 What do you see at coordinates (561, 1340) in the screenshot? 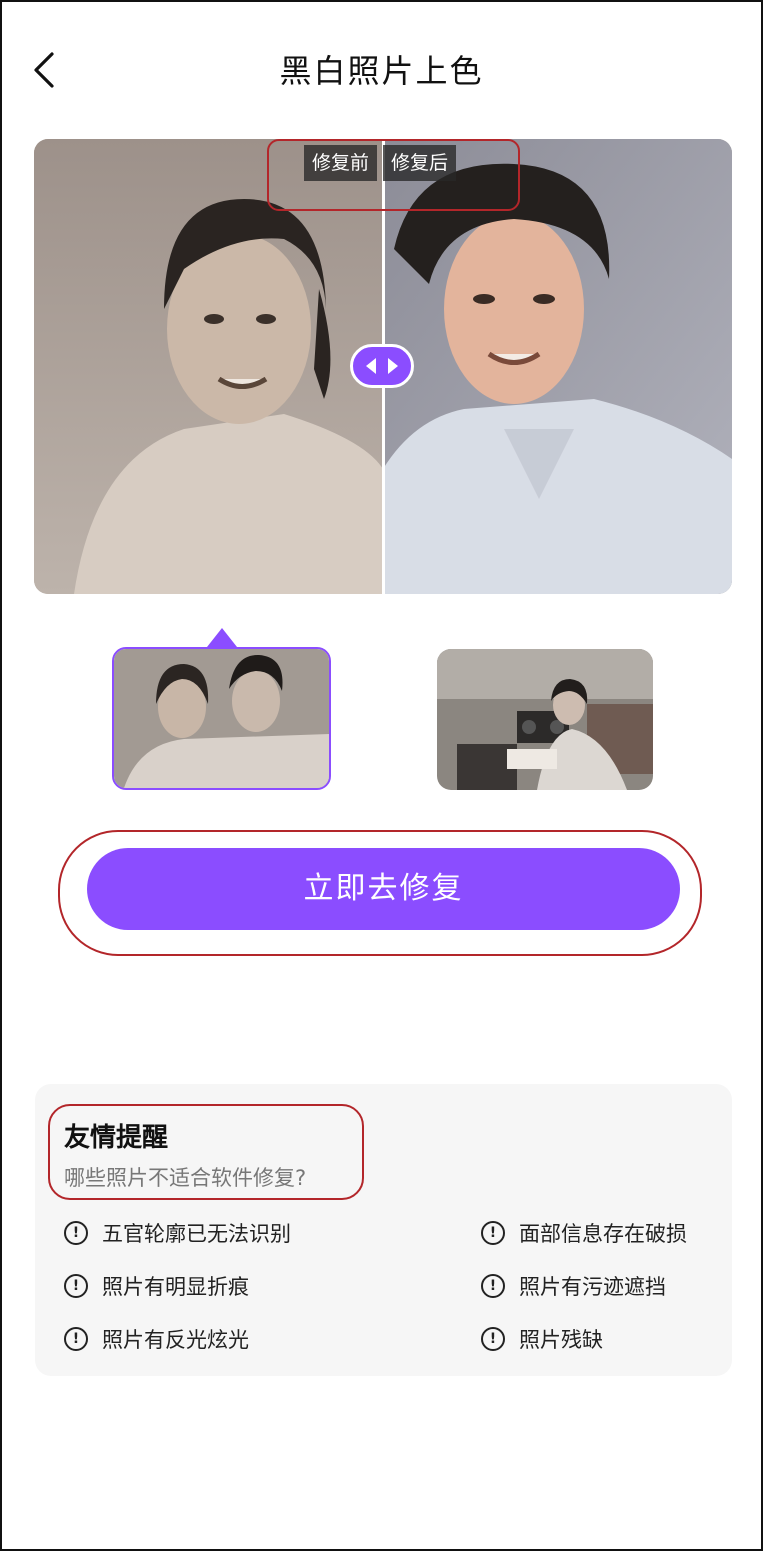
I see `tip-text: 照片残缺` at bounding box center [561, 1340].